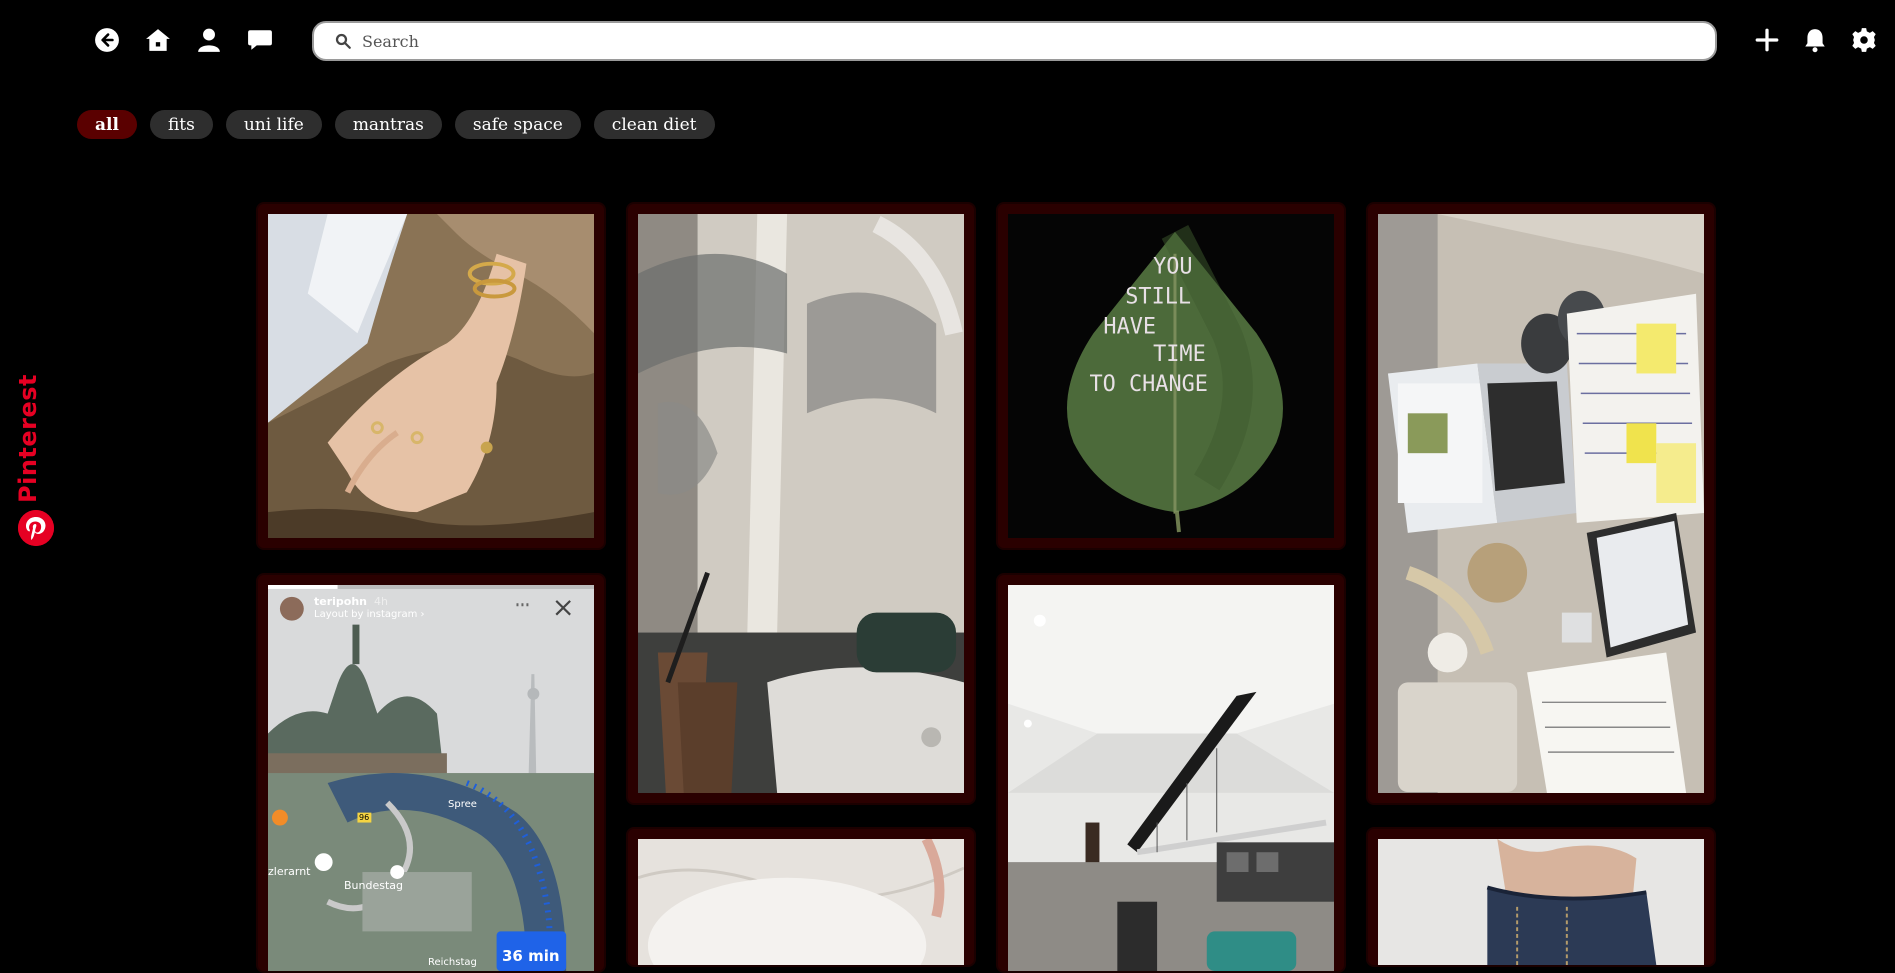 The height and width of the screenshot is (973, 1895). I want to click on pin-image-hand-jewelry, so click(431, 376).